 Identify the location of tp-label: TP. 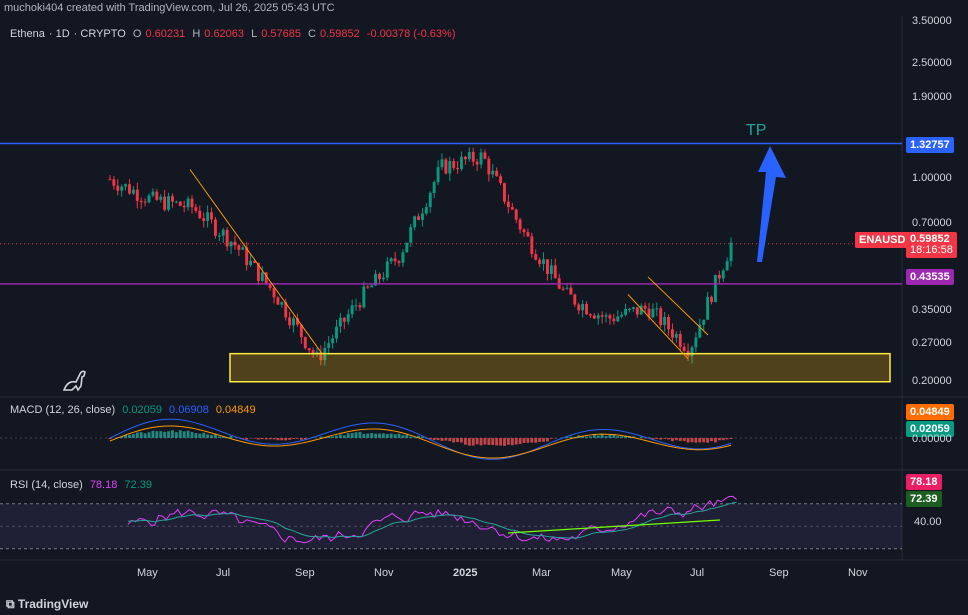
(756, 130).